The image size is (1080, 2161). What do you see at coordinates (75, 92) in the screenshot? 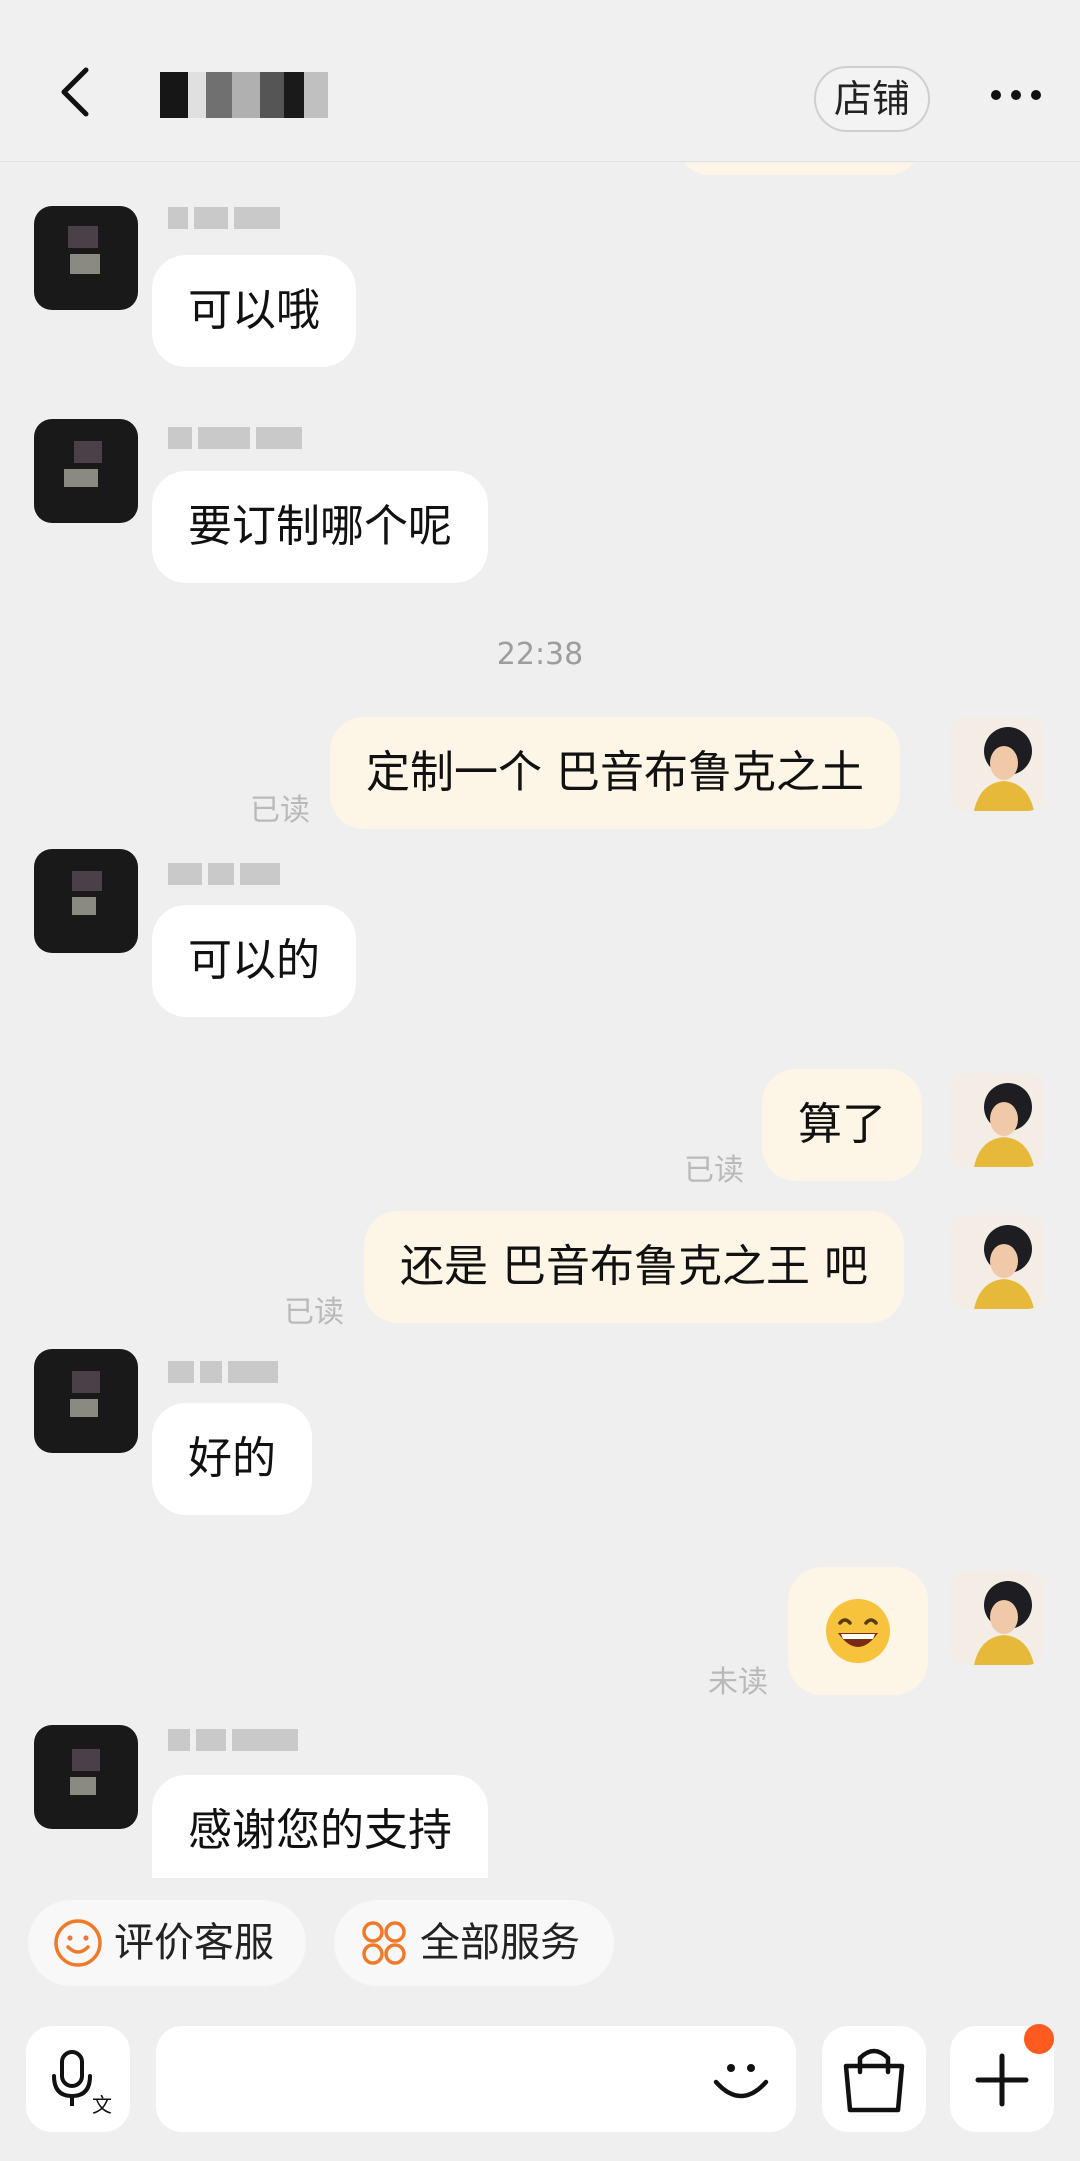
I see `chevron-left-icon` at bounding box center [75, 92].